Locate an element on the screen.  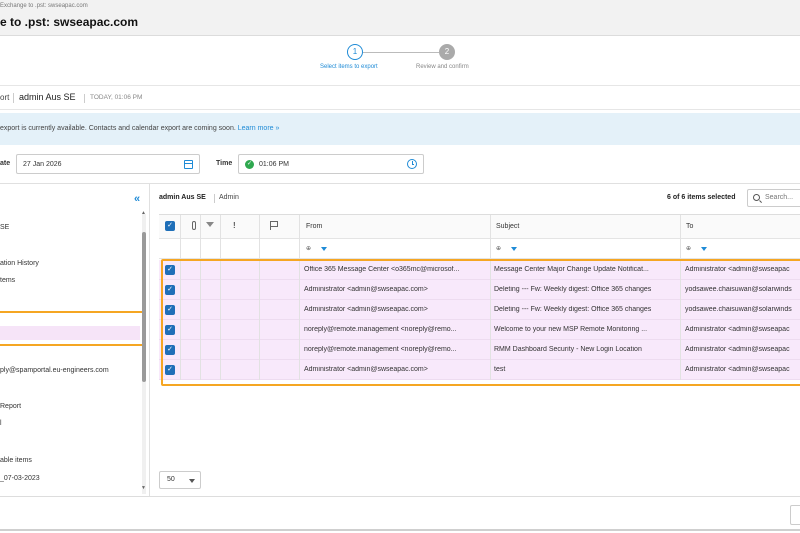
grid-header: ✓ ! From Subject To is located at coordinates (479, 227).